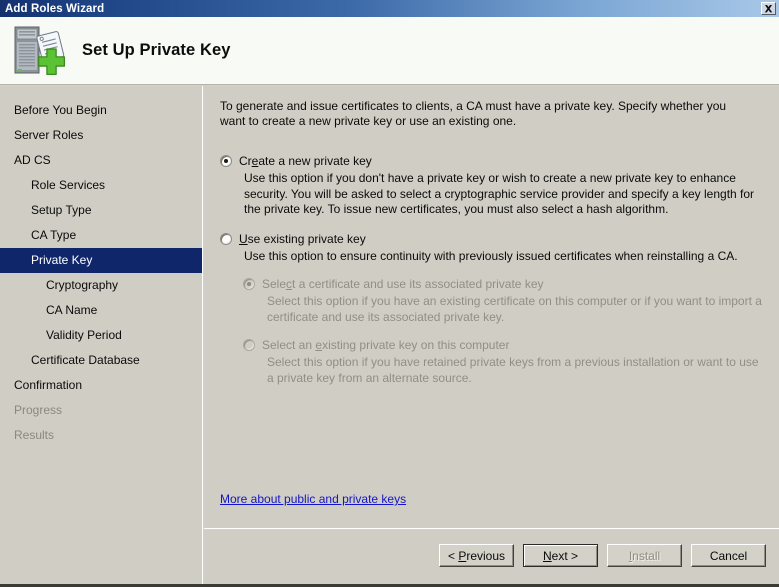 Image resolution: width=779 pixels, height=587 pixels. What do you see at coordinates (101, 110) in the screenshot?
I see `sidebar-item-before-you-begin: Before You Begin` at bounding box center [101, 110].